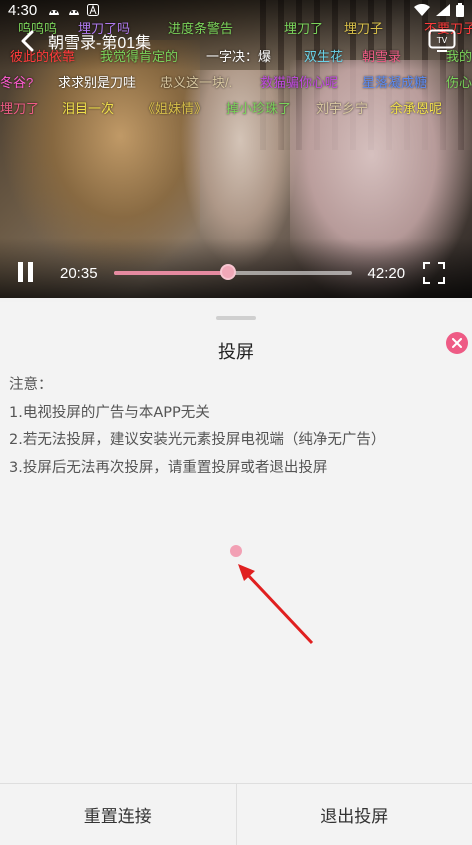  Describe the element at coordinates (118, 814) in the screenshot. I see `reset-connection-button: 重置连接` at that location.